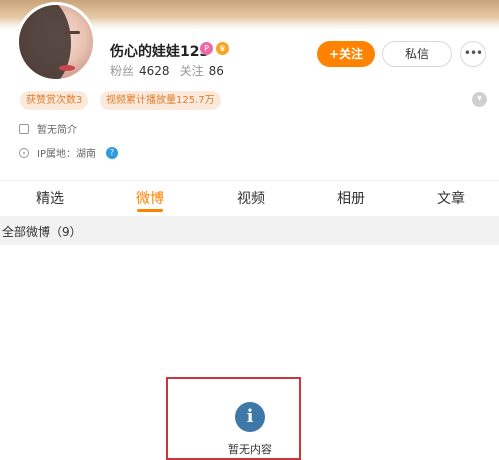 The height and width of the screenshot is (460, 499). I want to click on tab-video: 视频, so click(251, 198).